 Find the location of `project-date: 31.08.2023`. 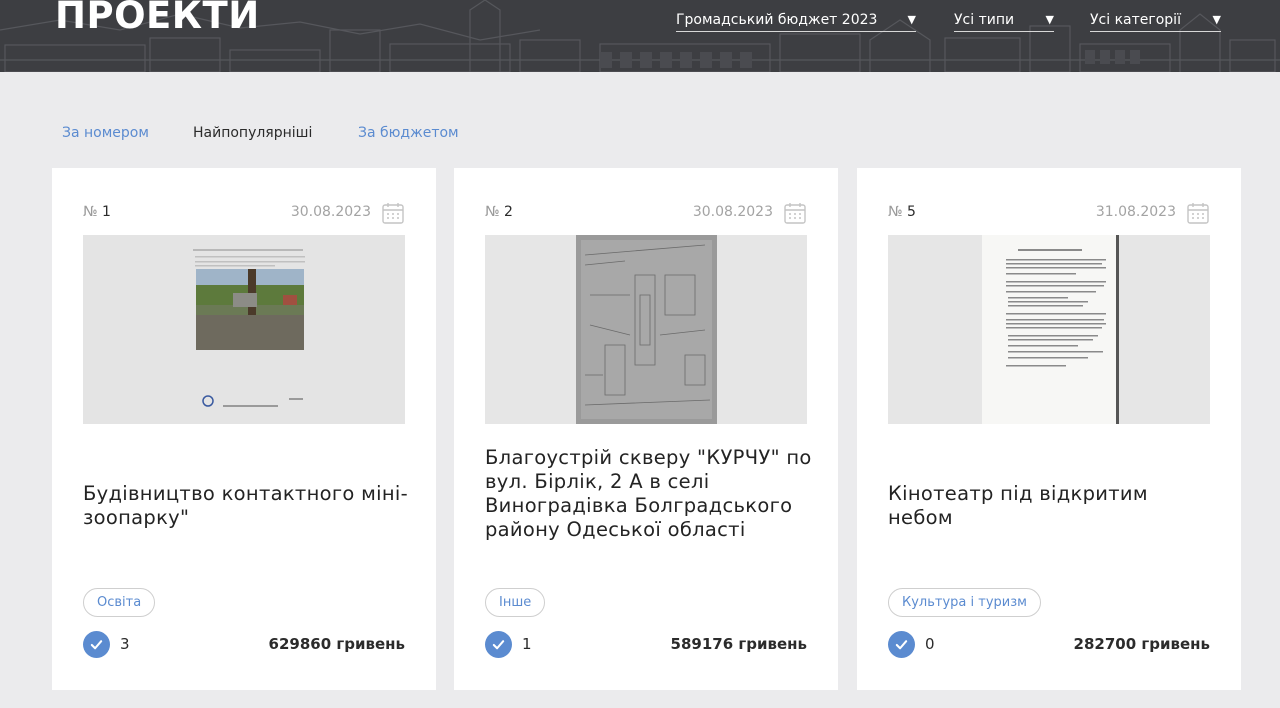

project-date: 31.08.2023 is located at coordinates (1135, 212).